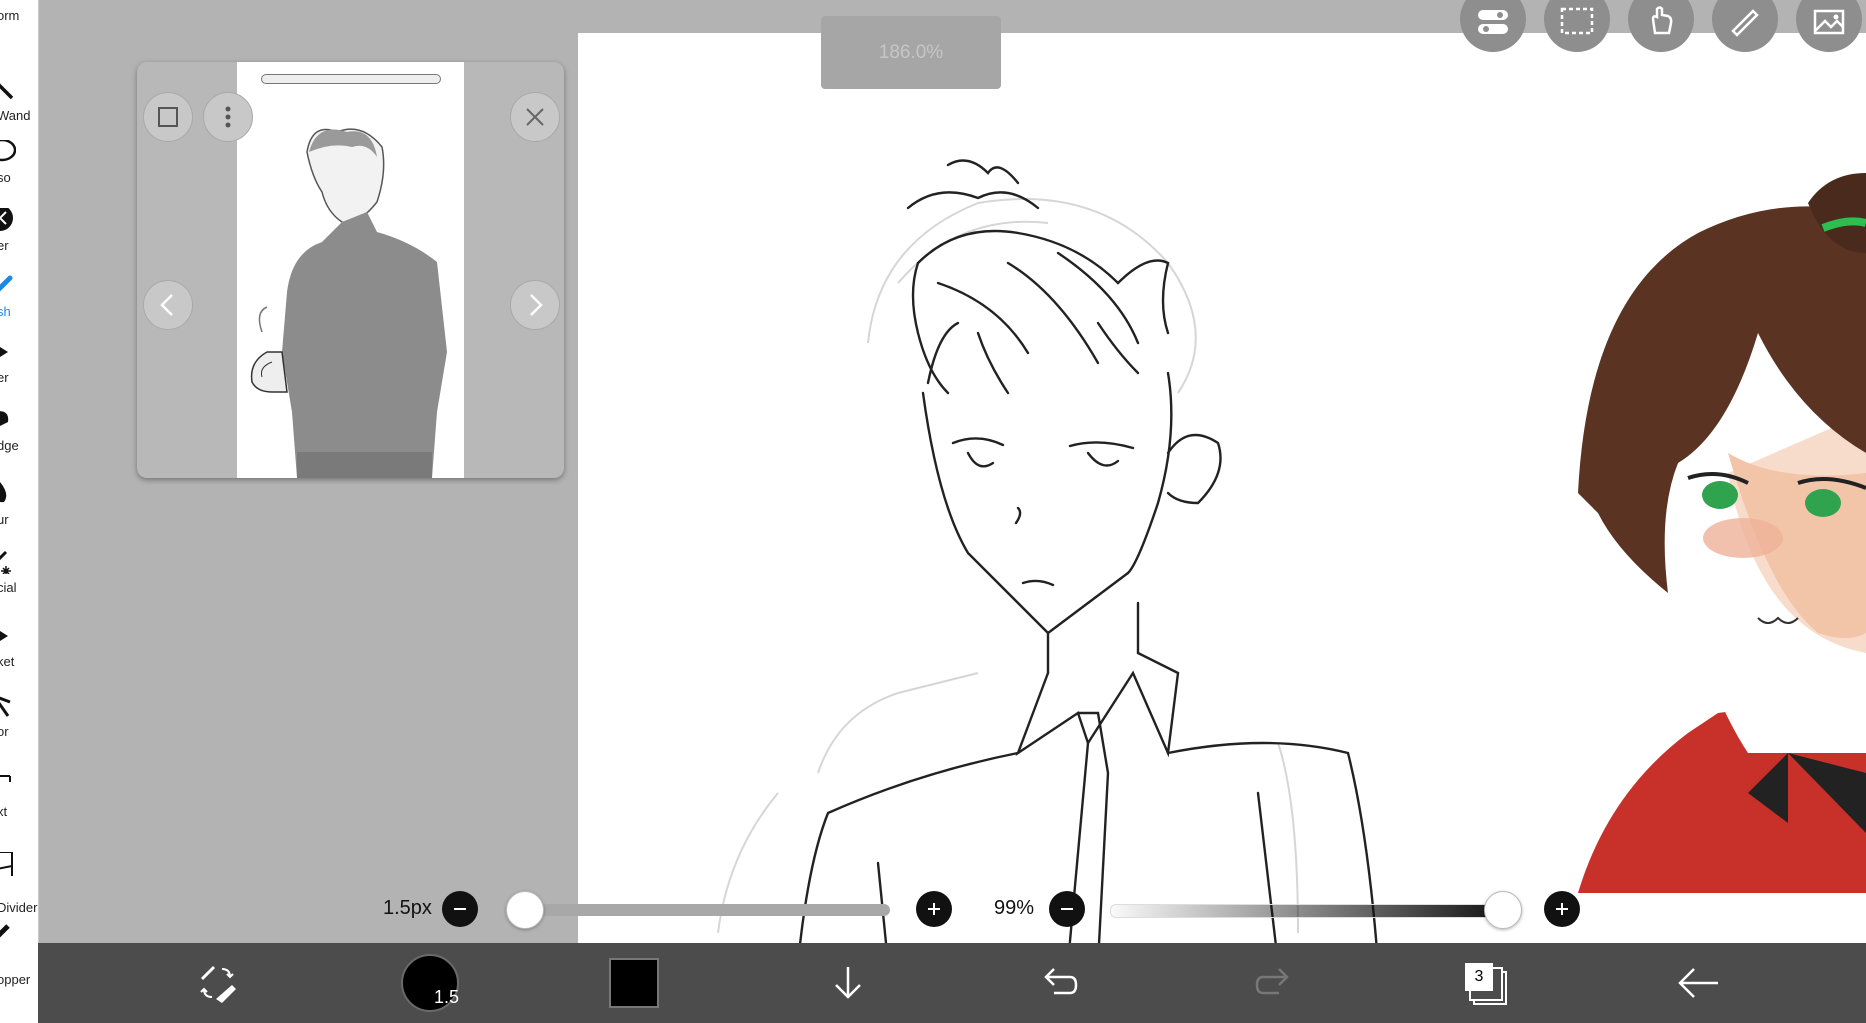  Describe the element at coordinates (19, 656) in the screenshot. I see `tool-bucket: ket` at that location.